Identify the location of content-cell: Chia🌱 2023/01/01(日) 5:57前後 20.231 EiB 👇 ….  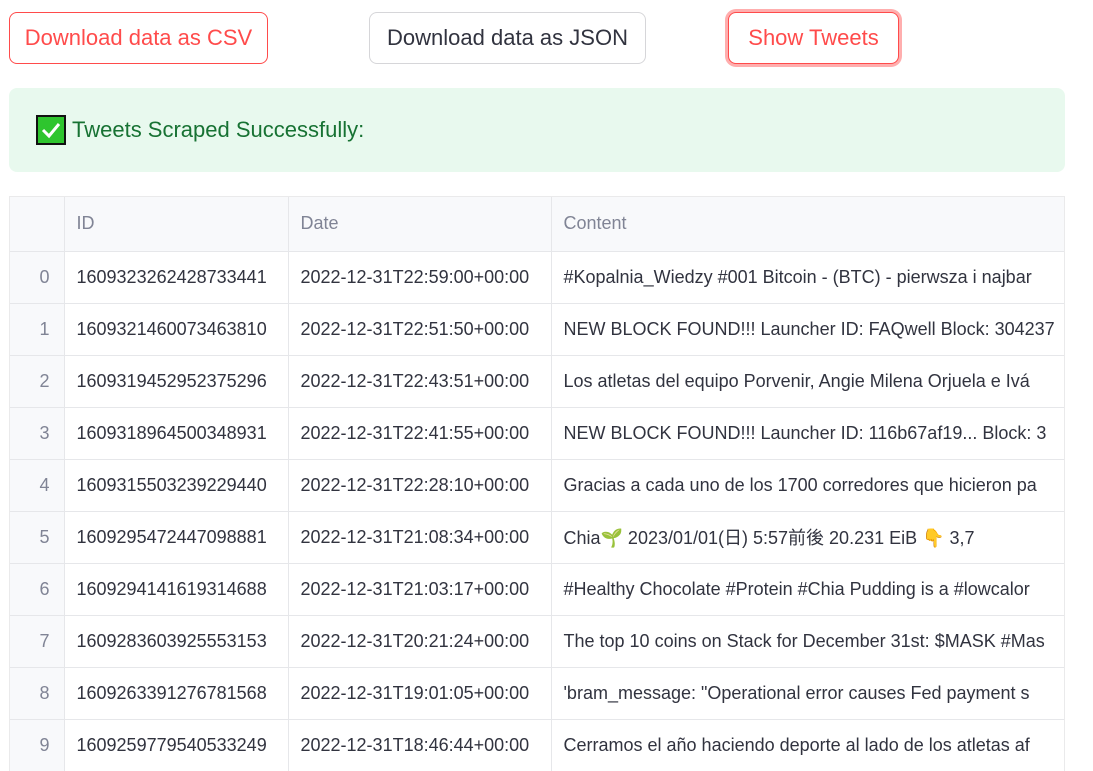
(807, 537).